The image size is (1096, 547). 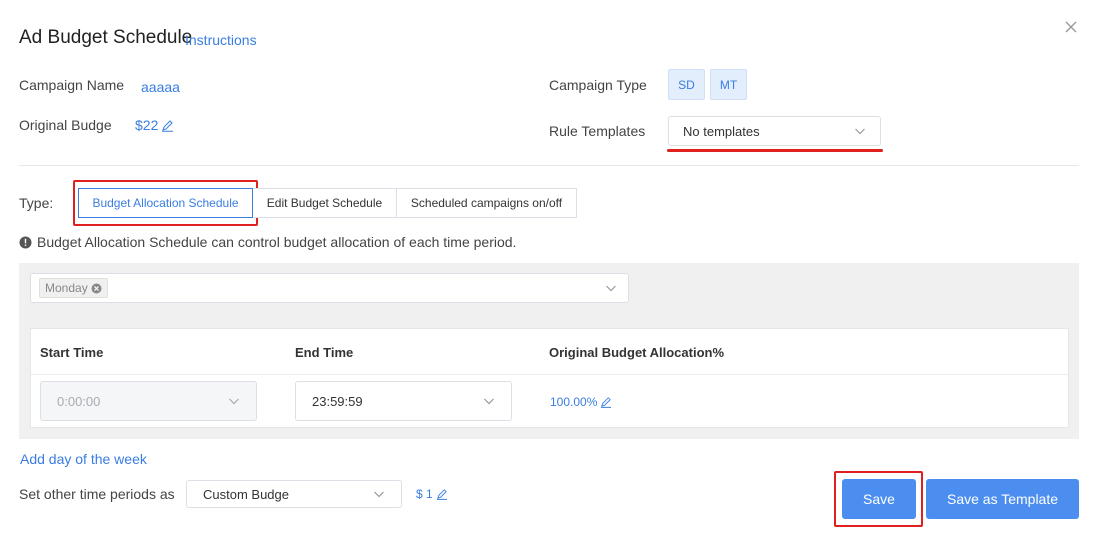 What do you see at coordinates (486, 203) in the screenshot?
I see `tab-scheduled-campaigns: Scheduled campaigns on/off` at bounding box center [486, 203].